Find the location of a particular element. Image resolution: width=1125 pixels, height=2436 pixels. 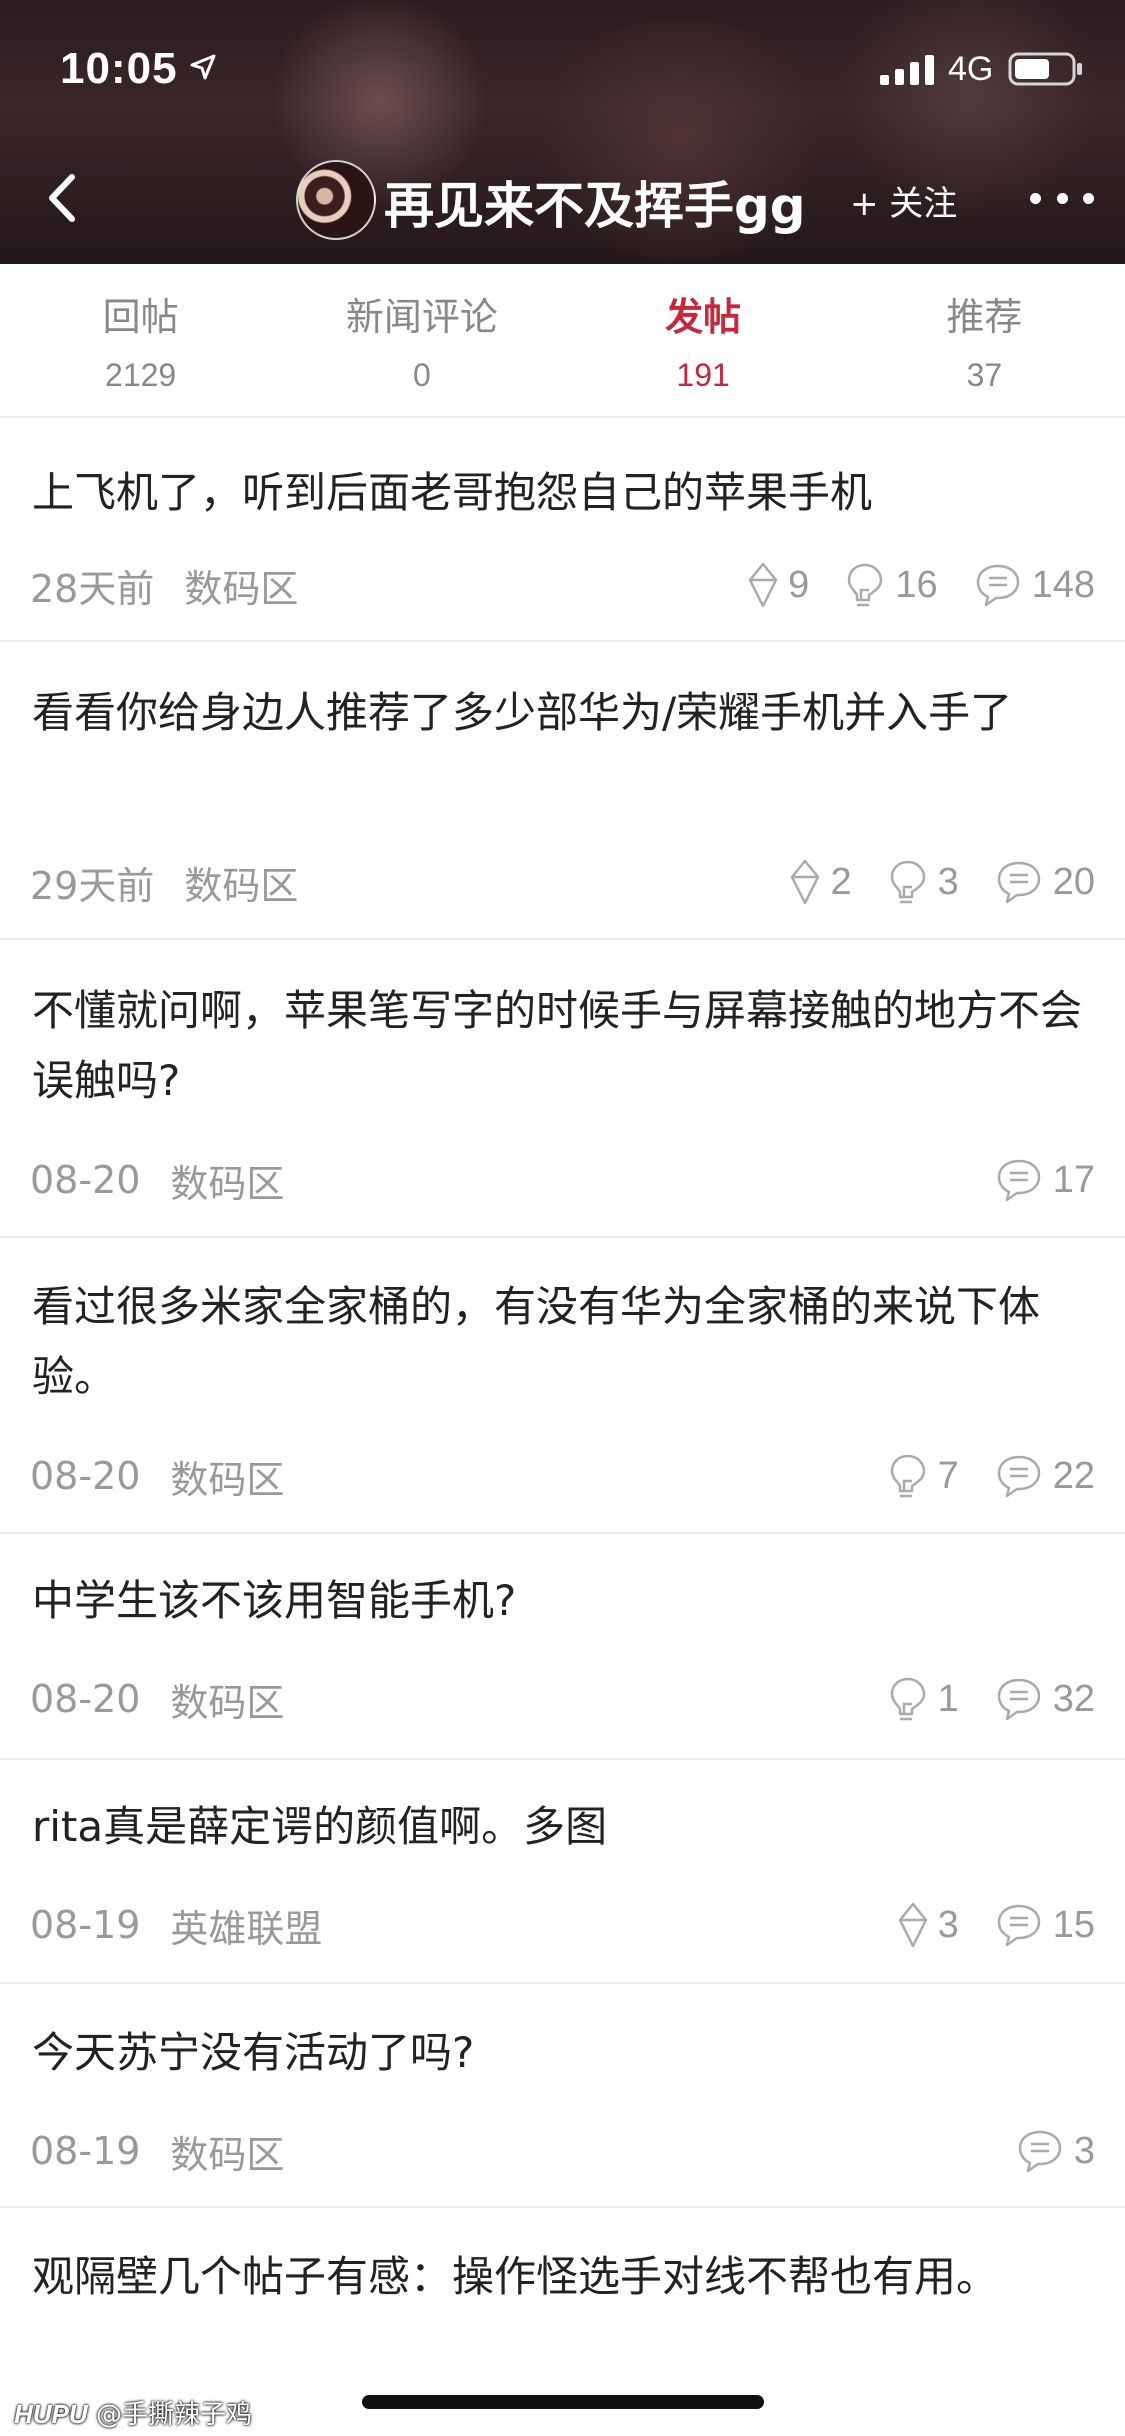

tab-count: 191 is located at coordinates (703, 375).